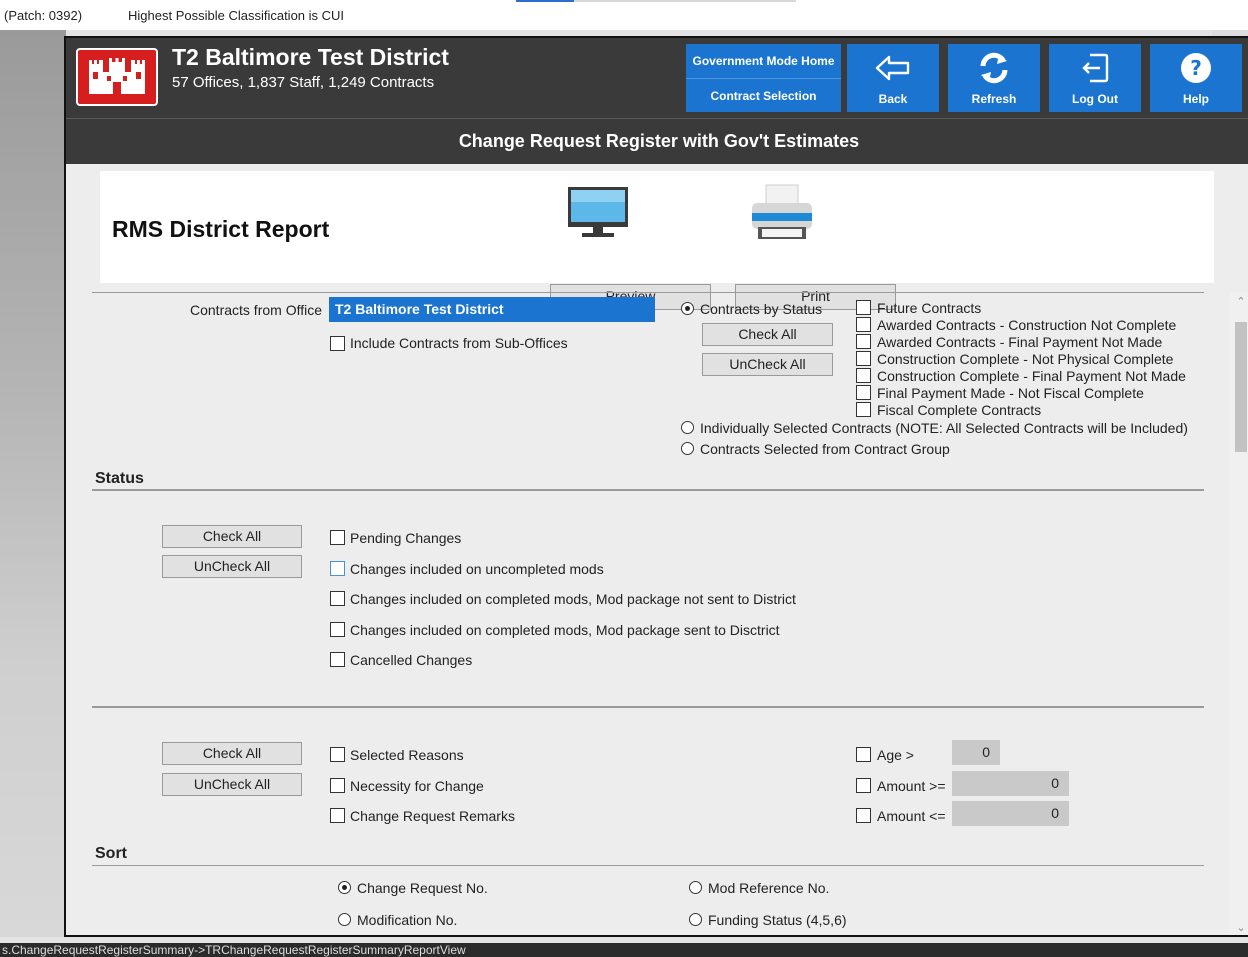  I want to click on status-filter-label: Cancelled Changes, so click(411, 660).